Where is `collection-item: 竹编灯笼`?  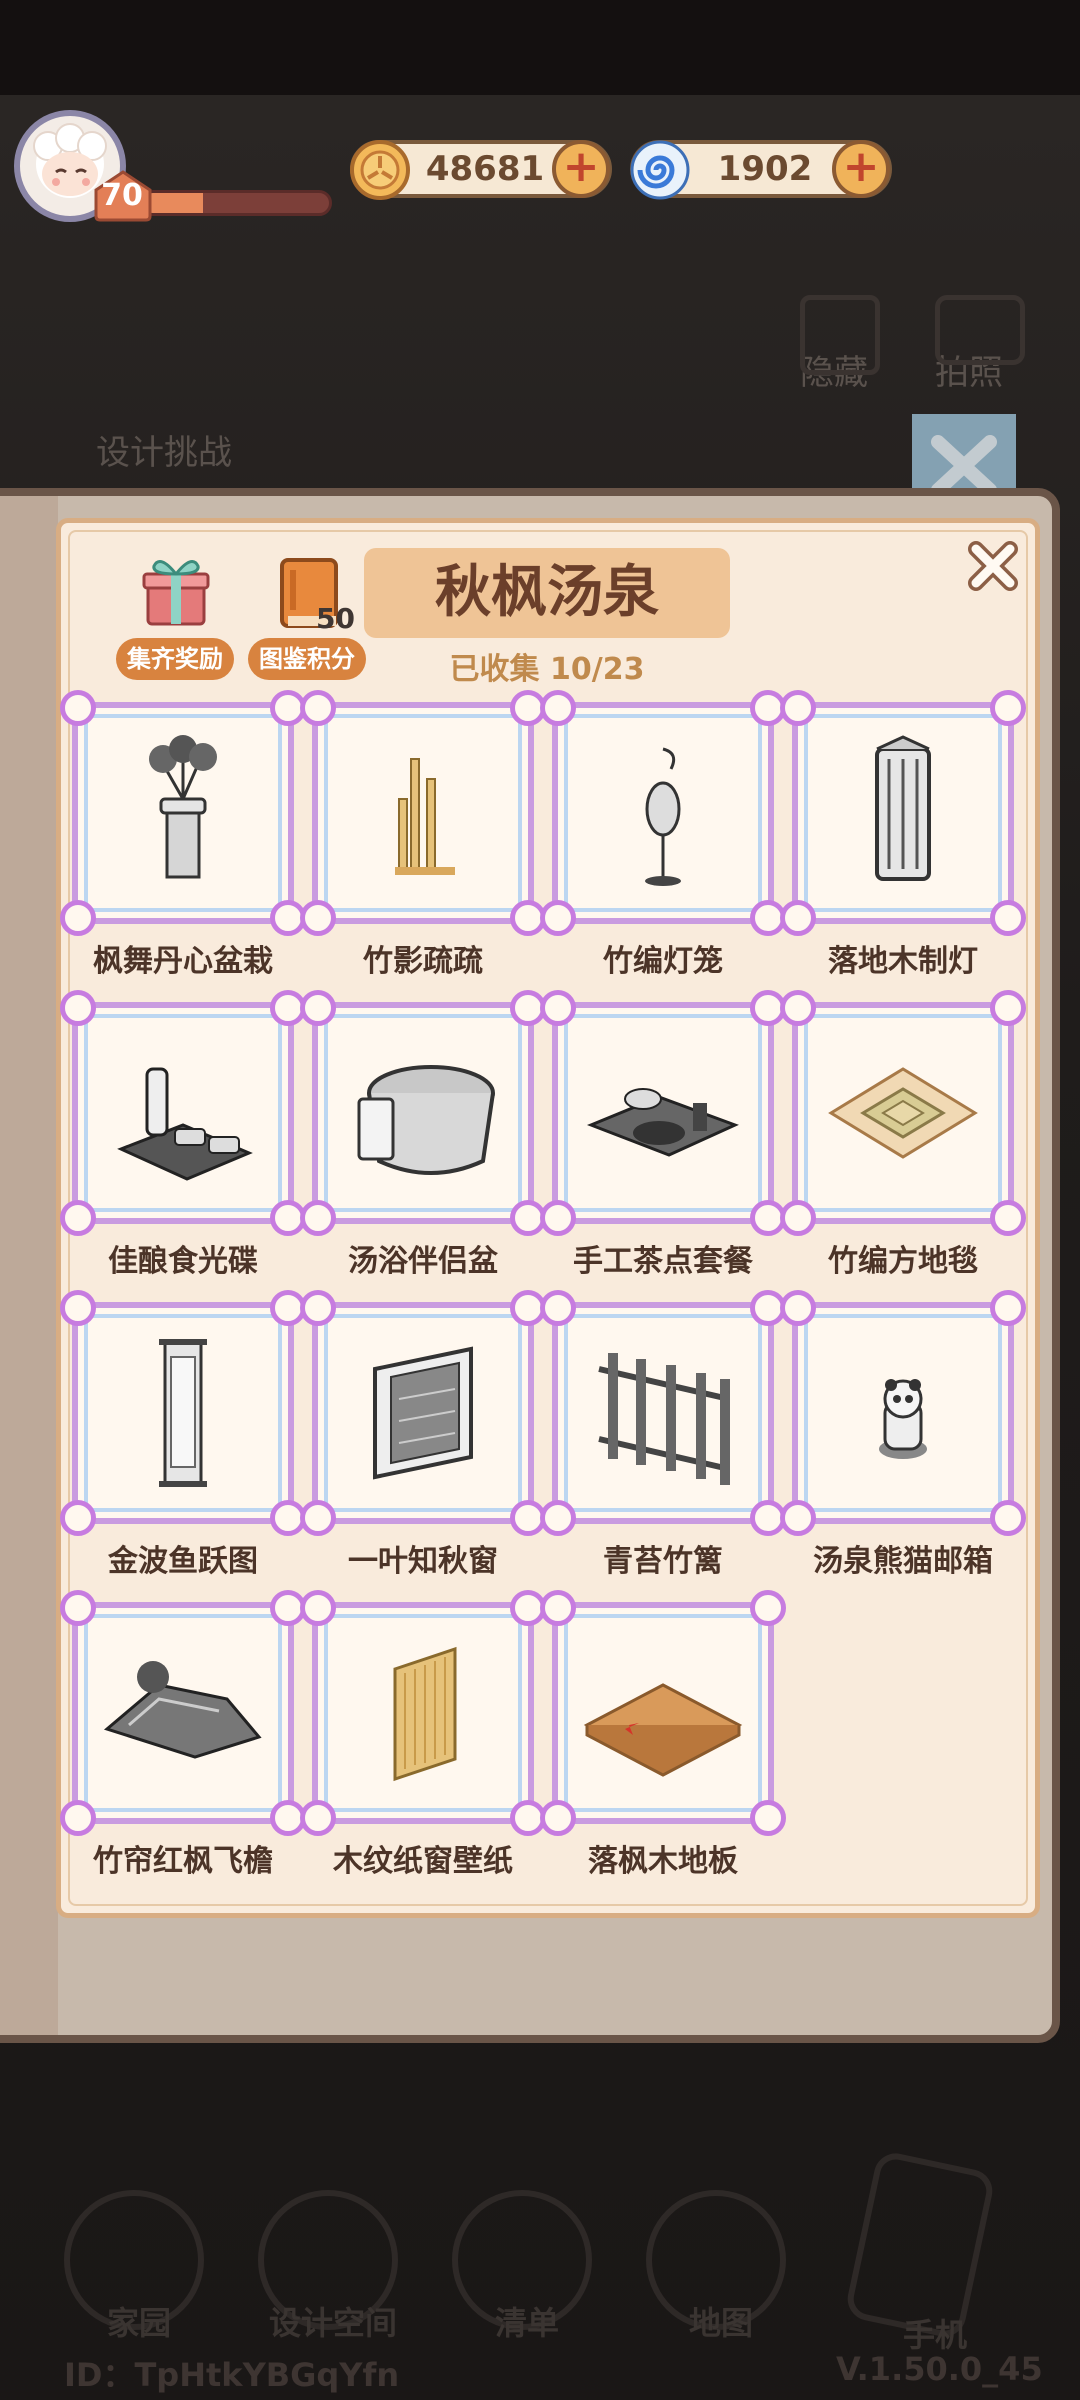
collection-item: 竹编灯笼 is located at coordinates (663, 841).